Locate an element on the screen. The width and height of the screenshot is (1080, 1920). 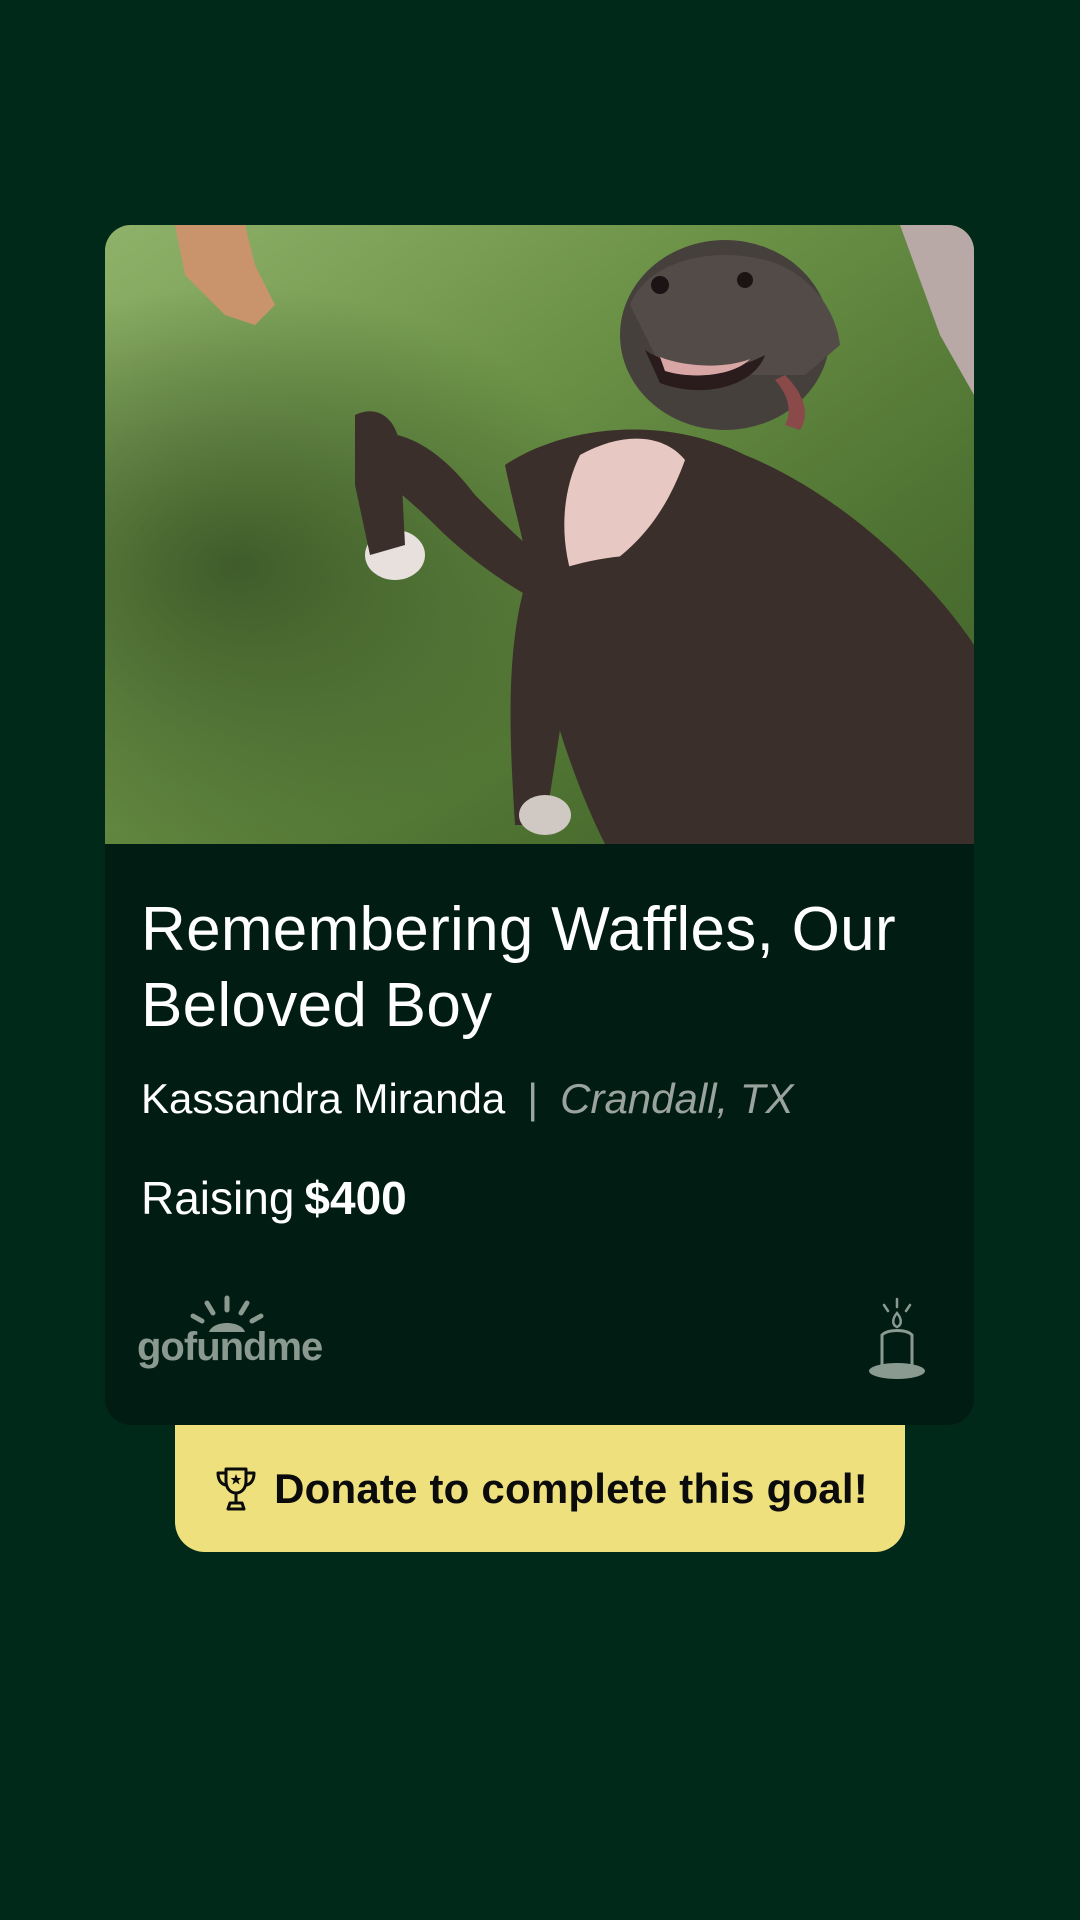
donate-button: Donate to complete this goal! is located at coordinates (540, 1488).